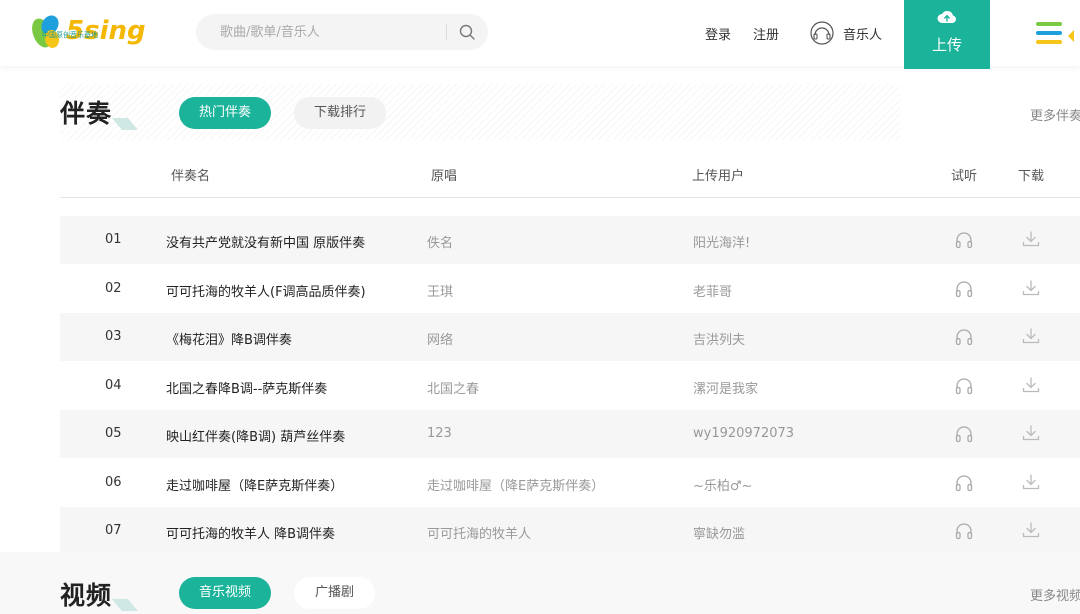 This screenshot has width=1080, height=614. I want to click on more-video-link: 更多视频, so click(1055, 594).